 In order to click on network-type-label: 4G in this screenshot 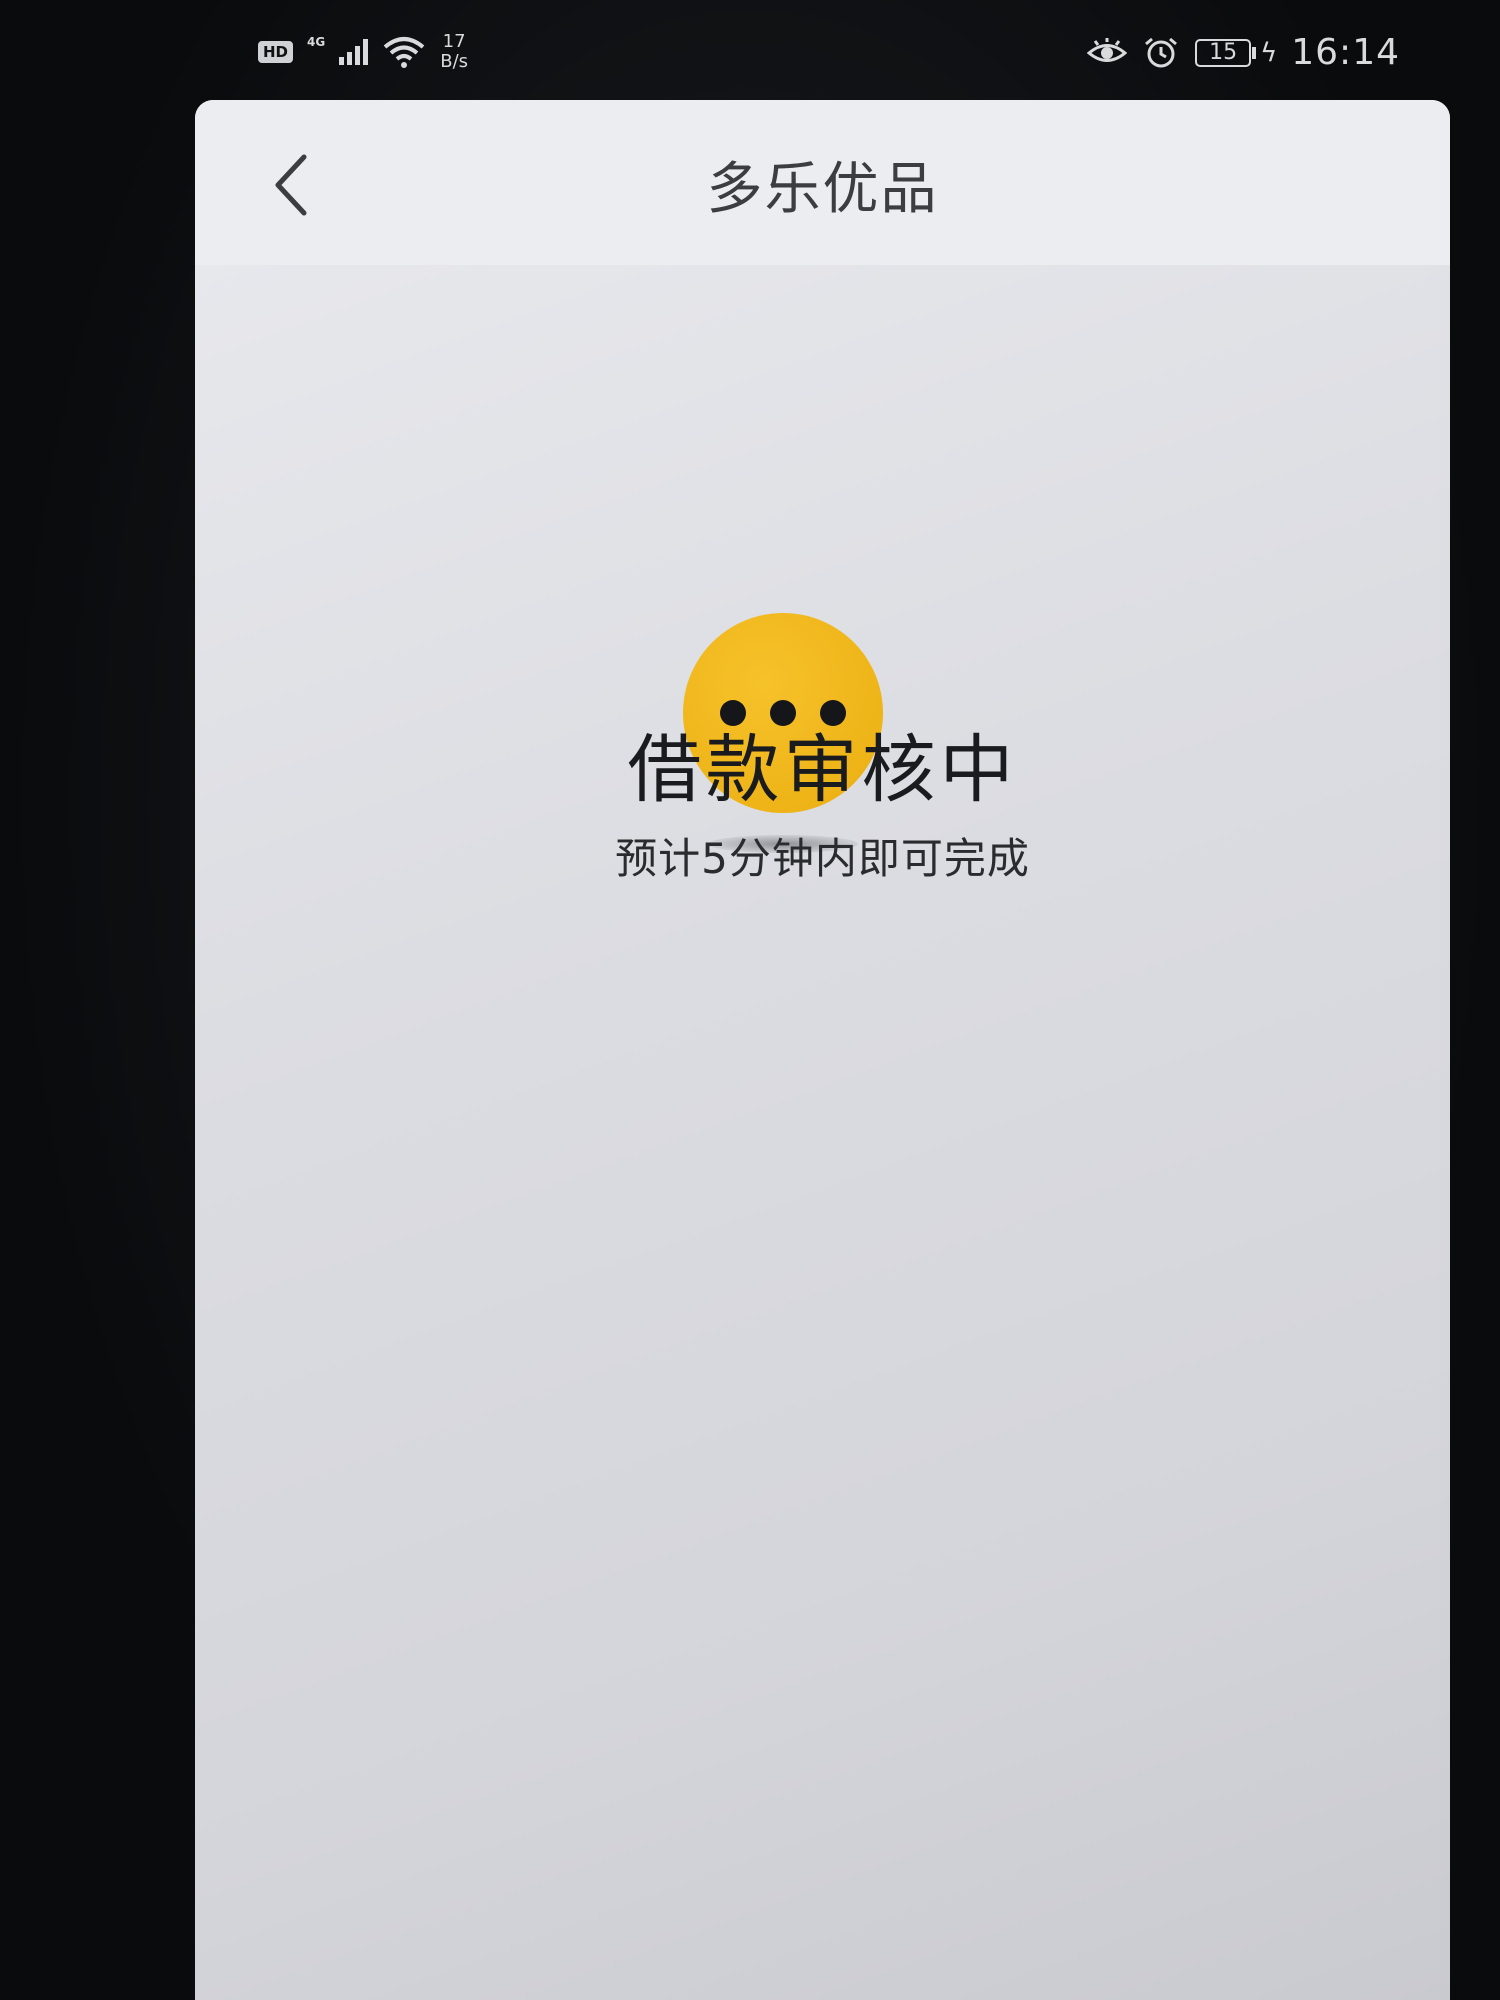, I will do `click(316, 42)`.